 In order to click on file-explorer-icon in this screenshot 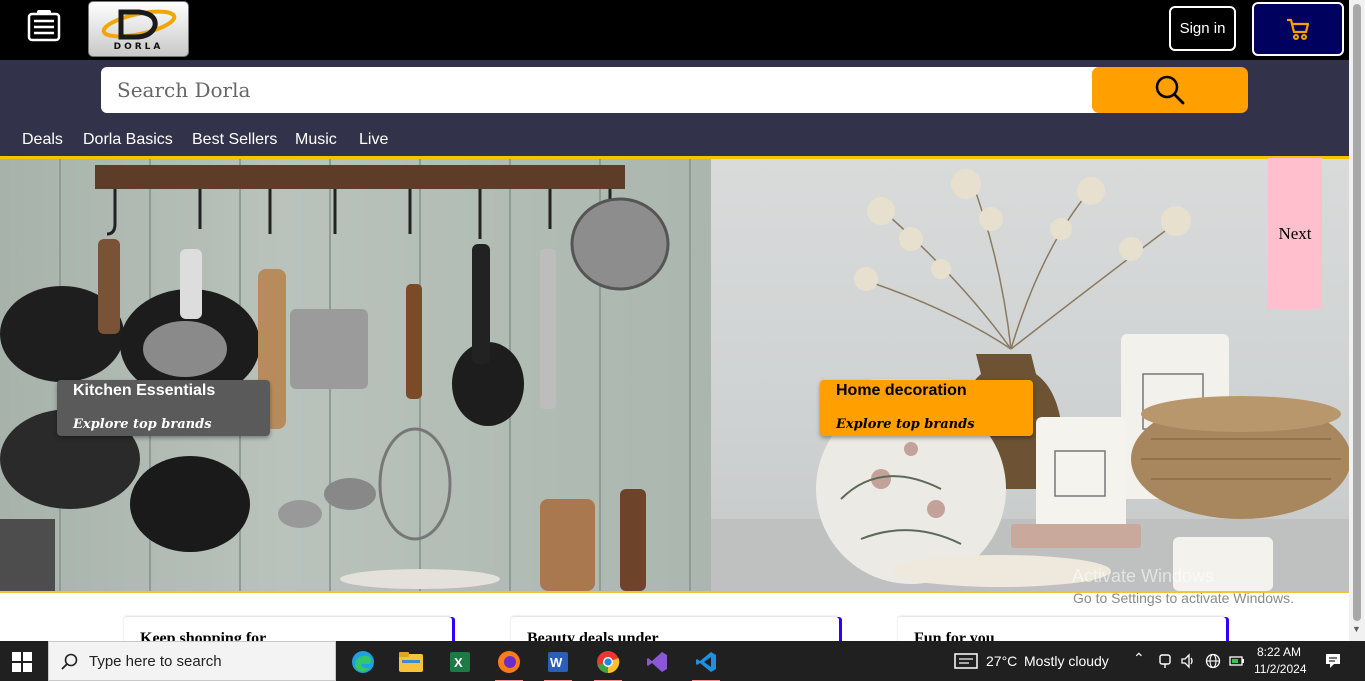, I will do `click(411, 662)`.